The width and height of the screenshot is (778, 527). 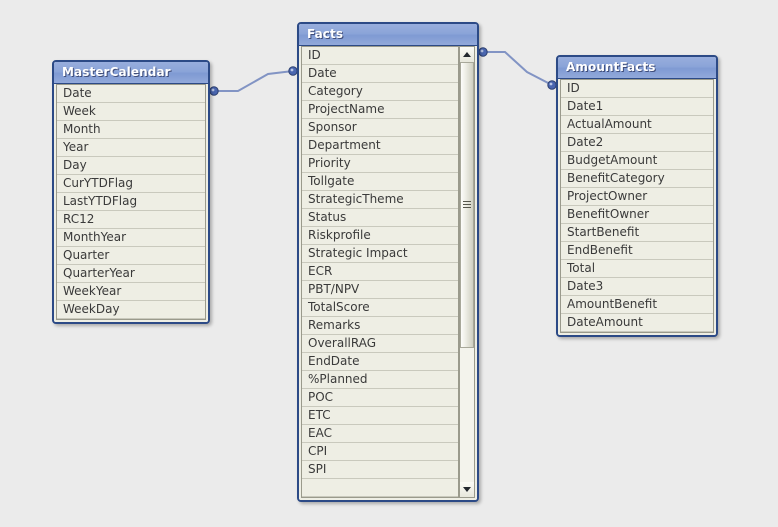 I want to click on chevron-down-icon, so click(x=467, y=489).